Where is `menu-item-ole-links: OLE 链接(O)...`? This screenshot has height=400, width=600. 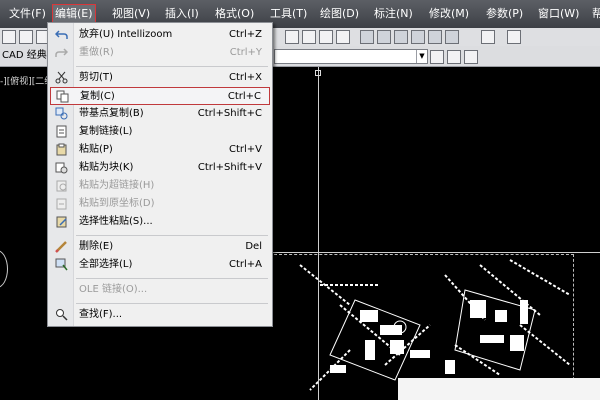 menu-item-ole-links: OLE 链接(O)... is located at coordinates (160, 290).